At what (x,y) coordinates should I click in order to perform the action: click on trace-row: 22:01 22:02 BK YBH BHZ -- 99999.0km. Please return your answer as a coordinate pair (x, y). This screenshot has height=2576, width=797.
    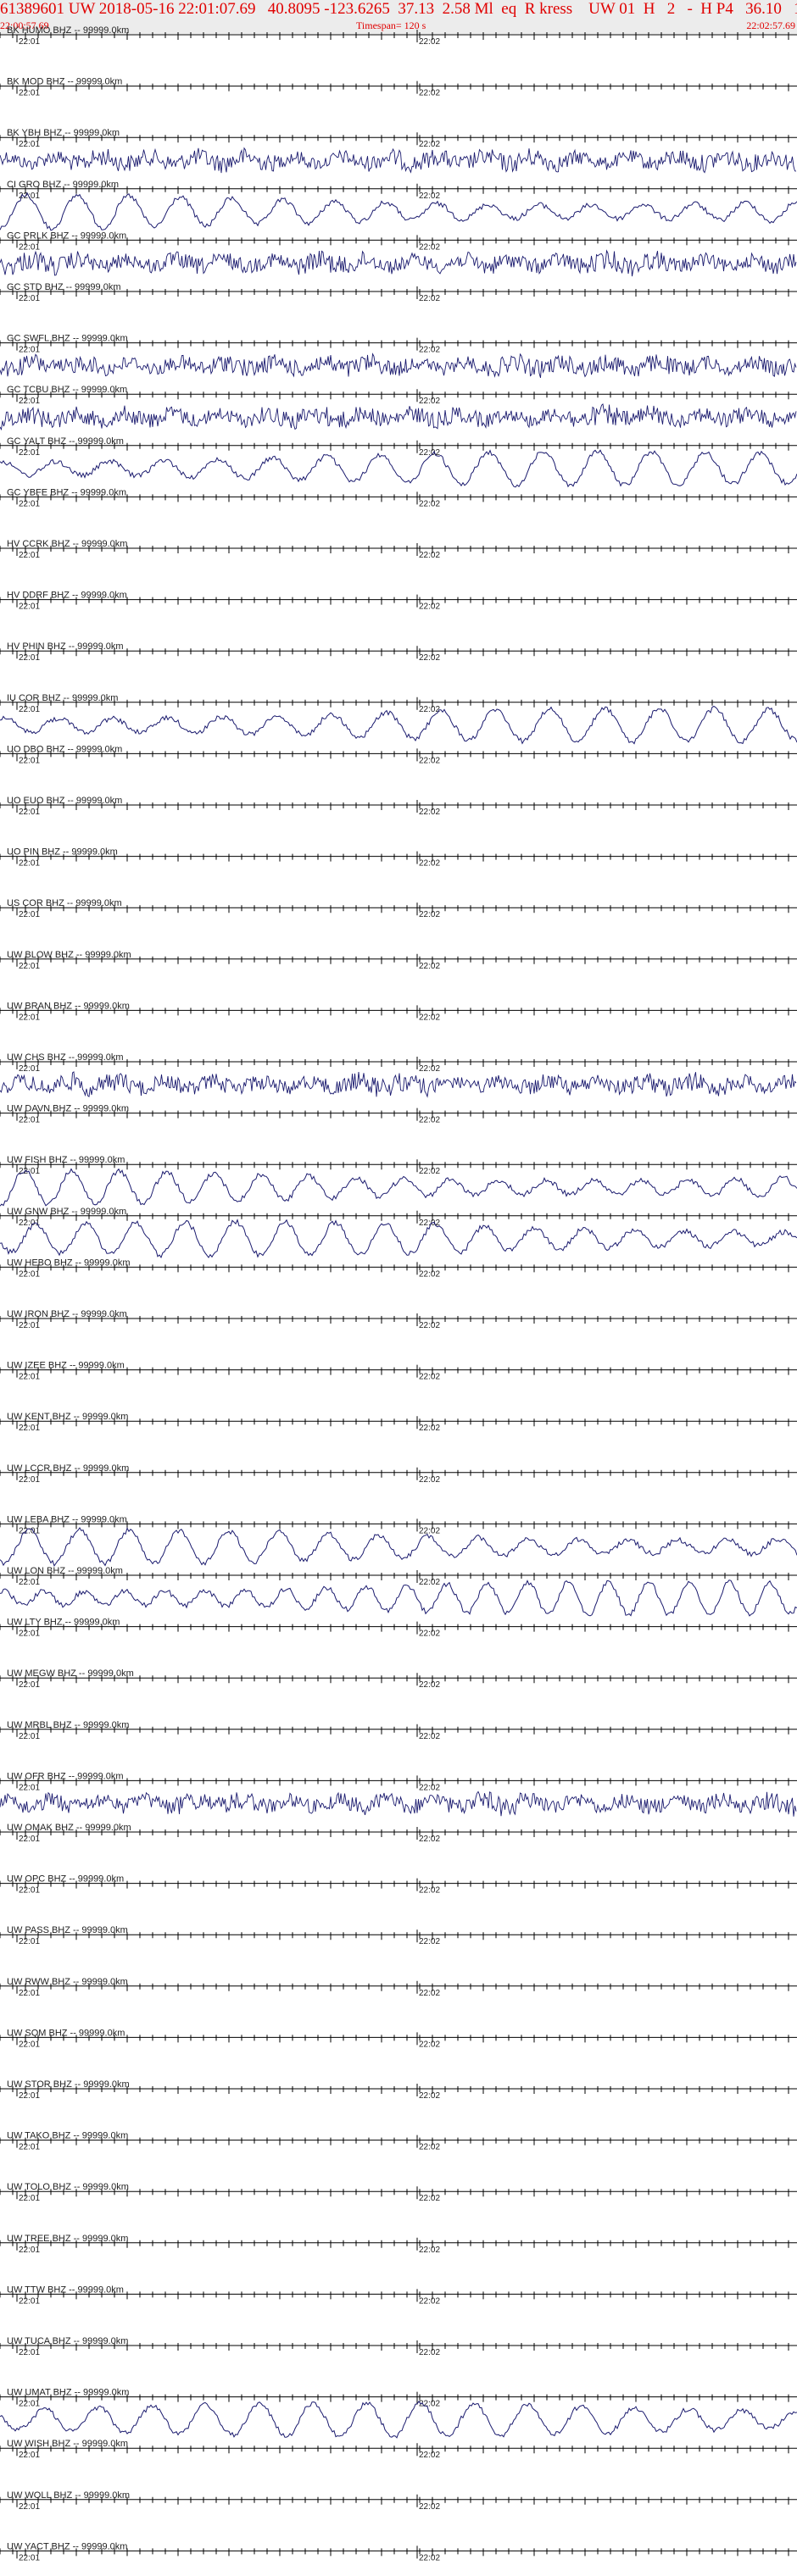
    Looking at the image, I should click on (398, 151).